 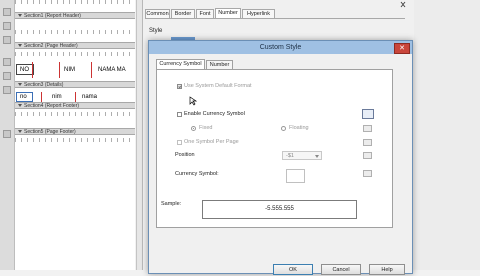 What do you see at coordinates (57, 97) in the screenshot?
I see `detail-cell-nim: nim` at bounding box center [57, 97].